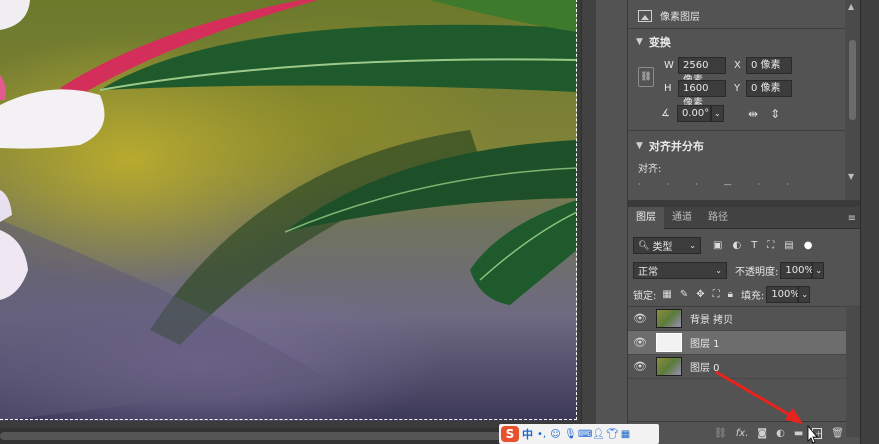  What do you see at coordinates (612, 222) in the screenshot?
I see `collapsed-panel-dock` at bounding box center [612, 222].